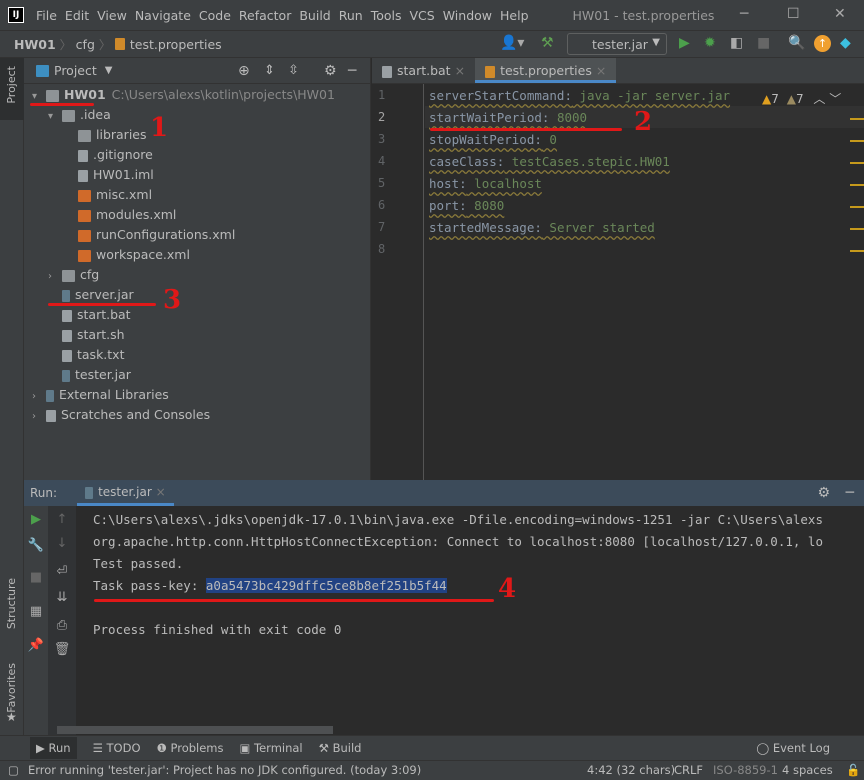 This screenshot has width=864, height=780. Describe the element at coordinates (467, 15) in the screenshot. I see `menu-window: Window` at that location.